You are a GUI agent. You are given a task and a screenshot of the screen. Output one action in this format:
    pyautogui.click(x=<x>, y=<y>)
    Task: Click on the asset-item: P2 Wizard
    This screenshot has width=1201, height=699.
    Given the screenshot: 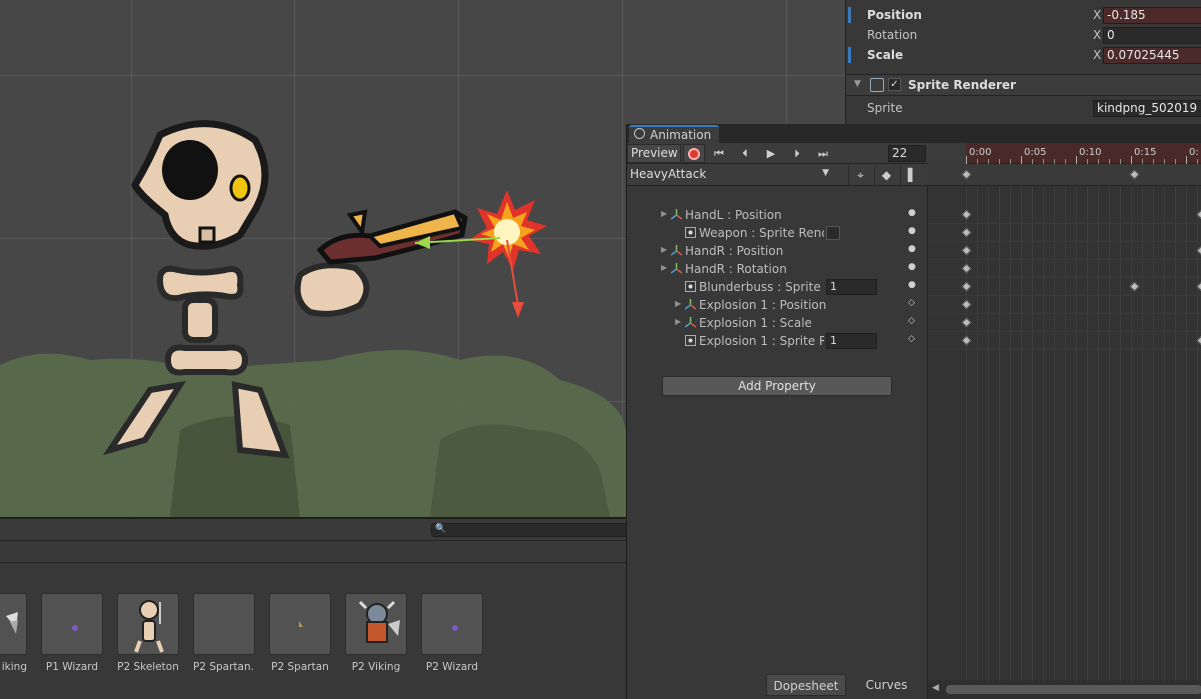 What is the action you would take?
    pyautogui.click(x=452, y=633)
    